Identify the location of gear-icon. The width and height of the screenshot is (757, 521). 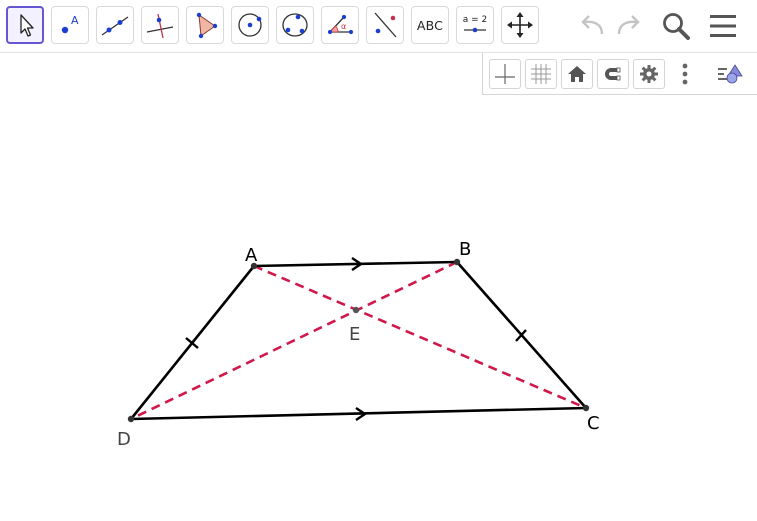
(649, 74).